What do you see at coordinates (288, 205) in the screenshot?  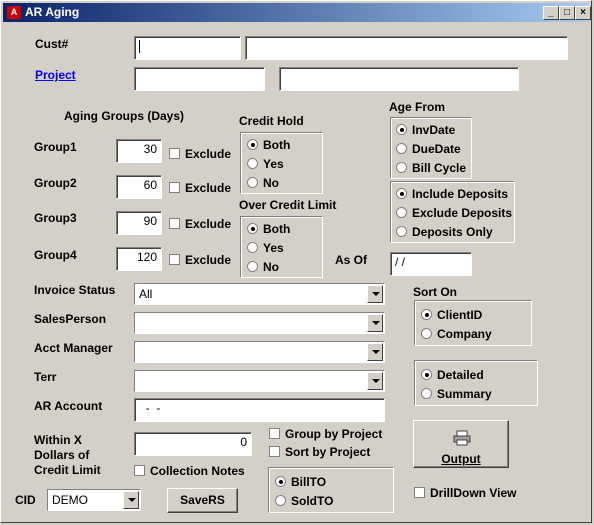 I see `over-credit-heading: Over Credit Limit` at bounding box center [288, 205].